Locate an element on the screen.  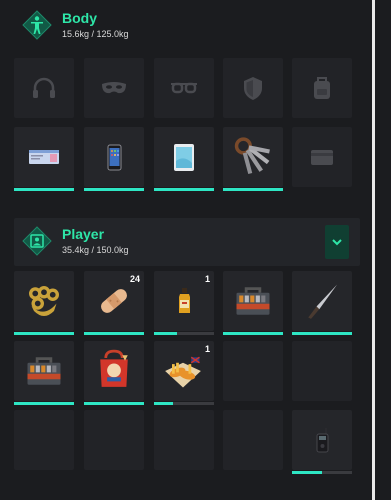
tablet-slot is located at coordinates (184, 159).